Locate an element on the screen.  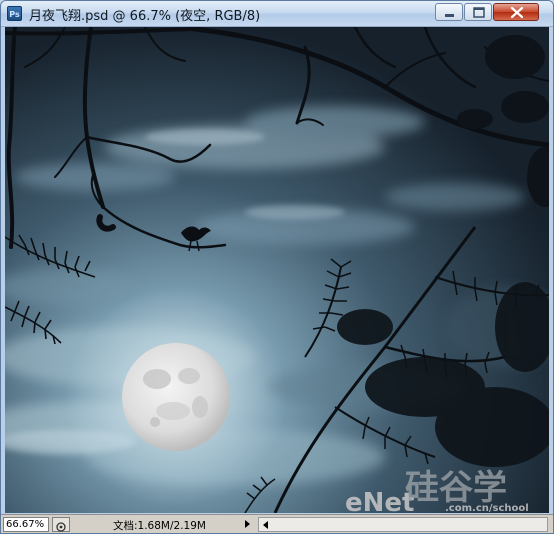
minimize-button is located at coordinates (449, 12).